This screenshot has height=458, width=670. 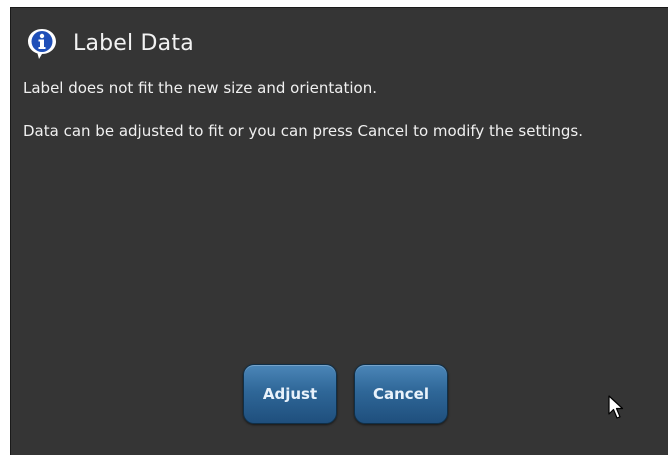 What do you see at coordinates (401, 394) in the screenshot?
I see `cancel-button: Cancel` at bounding box center [401, 394].